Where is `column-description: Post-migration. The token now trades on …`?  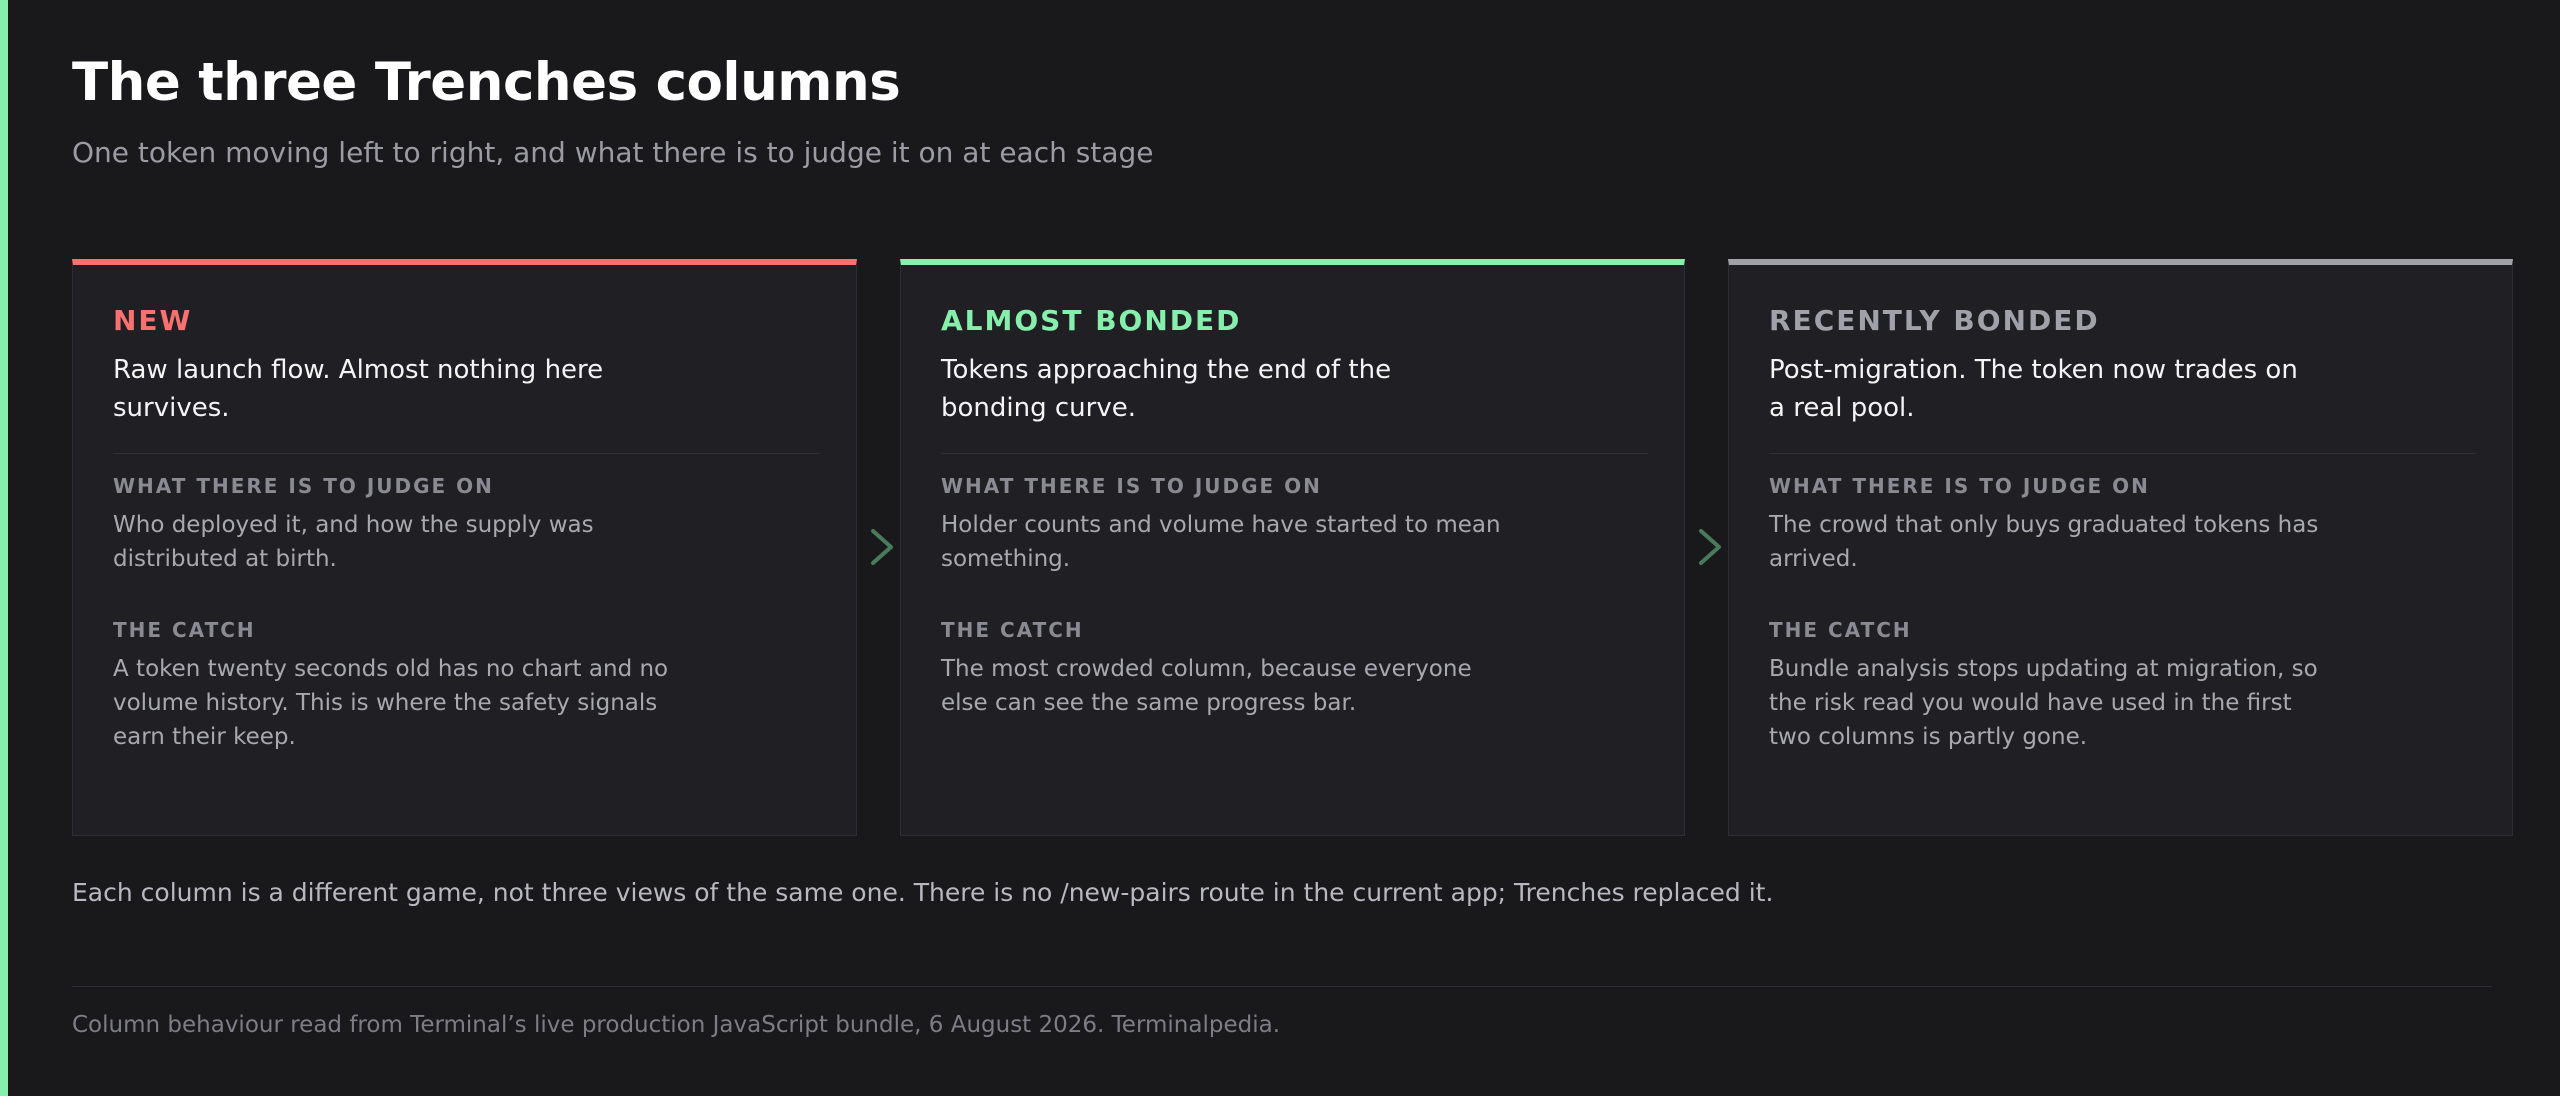 column-description: Post-migration. The token now trades on … is located at coordinates (2033, 389).